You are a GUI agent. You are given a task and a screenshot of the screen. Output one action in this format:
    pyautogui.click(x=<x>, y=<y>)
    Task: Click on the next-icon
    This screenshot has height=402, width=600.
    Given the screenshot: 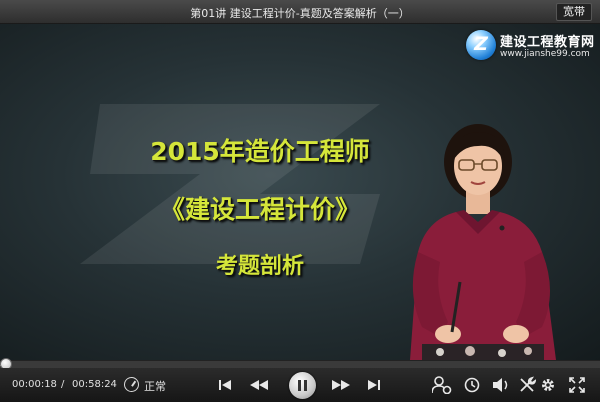 What is the action you would take?
    pyautogui.click(x=374, y=385)
    